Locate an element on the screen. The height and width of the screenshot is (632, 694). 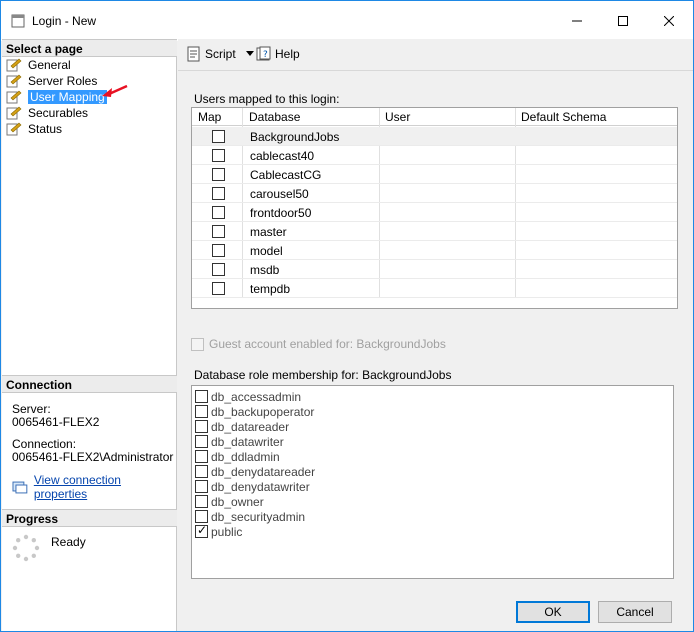
select-page-header: Select a page is located at coordinates (89, 48).